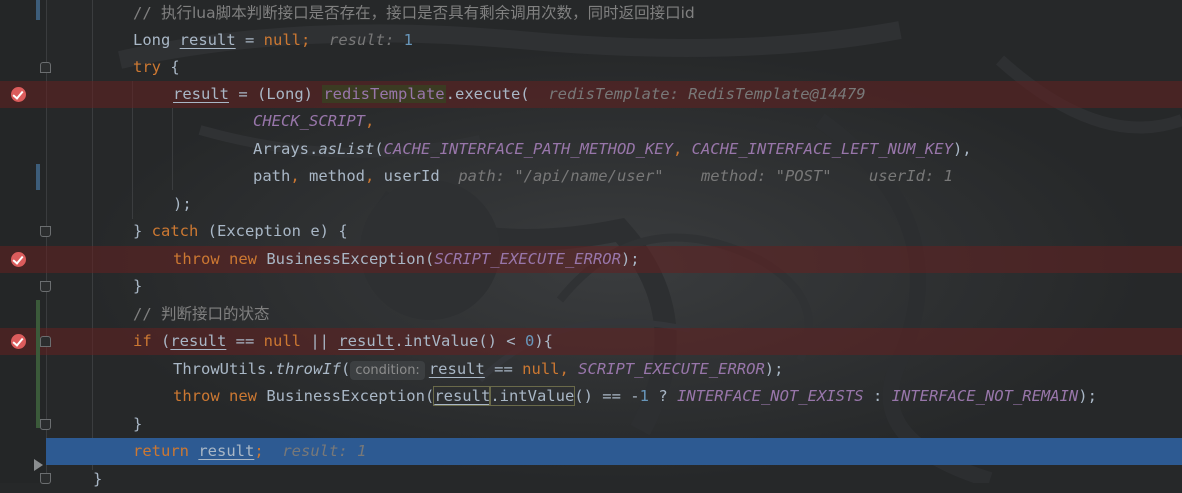 The height and width of the screenshot is (493, 1182). I want to click on code-text: Long result = null; result: 1, so click(273, 40).